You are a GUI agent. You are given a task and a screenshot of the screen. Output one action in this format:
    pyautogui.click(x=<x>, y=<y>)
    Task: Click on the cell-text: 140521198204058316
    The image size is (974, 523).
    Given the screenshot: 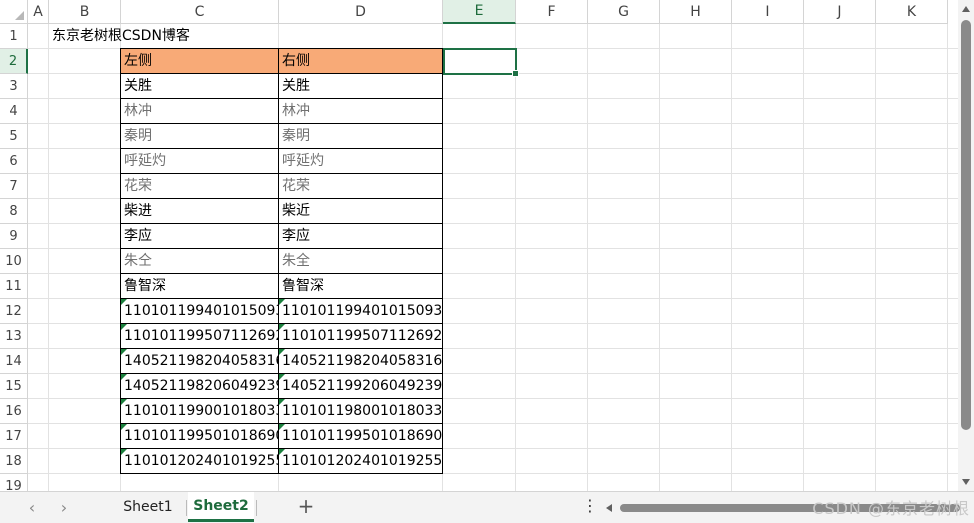 What is the action you would take?
    pyautogui.click(x=201, y=361)
    